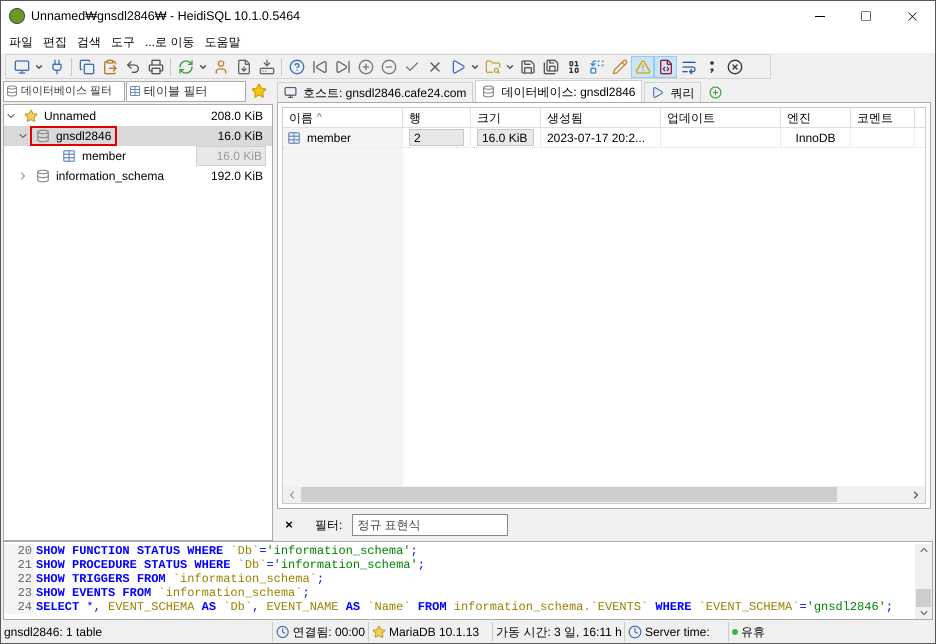  I want to click on tab: 데이터베이스: gnsdl2846, so click(558, 91).